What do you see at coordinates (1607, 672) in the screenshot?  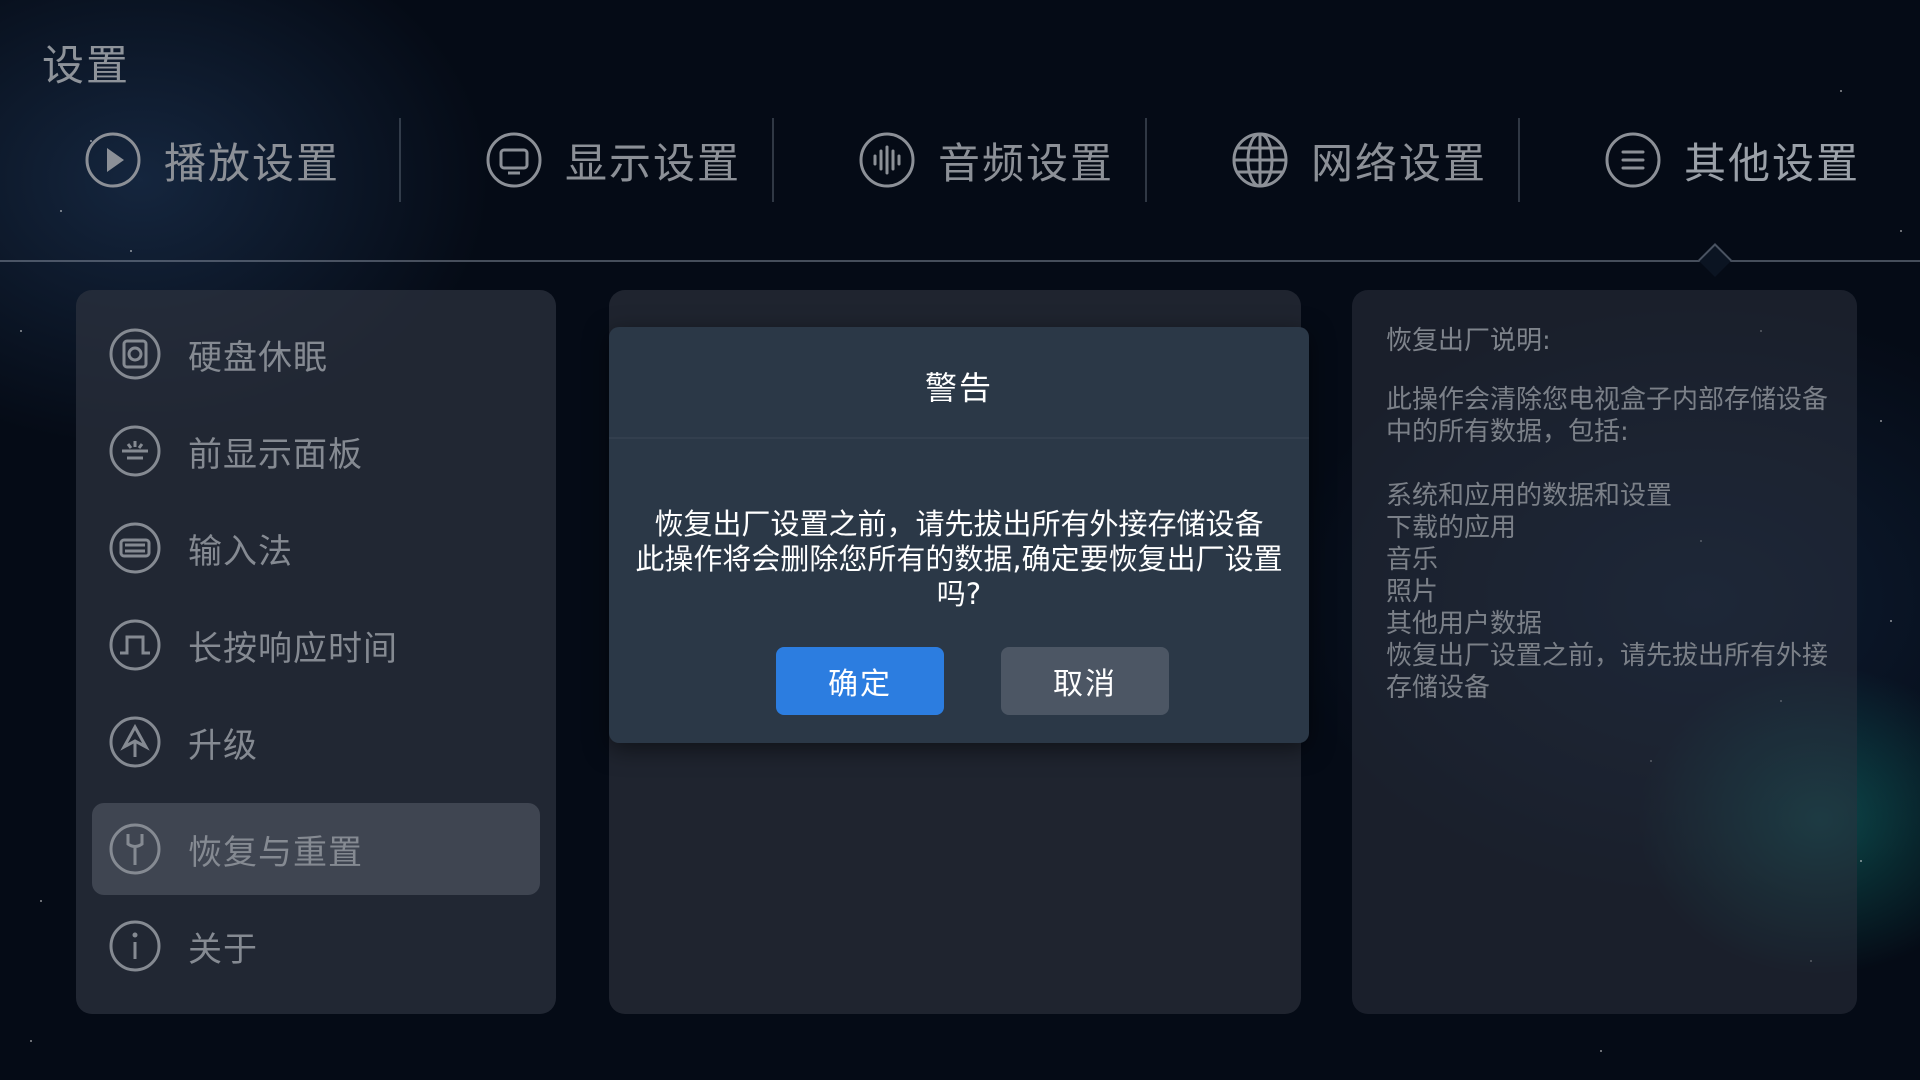 I see `info-list-item: 恢复出厂设置之前，请先拔出所有外接存储设备` at bounding box center [1607, 672].